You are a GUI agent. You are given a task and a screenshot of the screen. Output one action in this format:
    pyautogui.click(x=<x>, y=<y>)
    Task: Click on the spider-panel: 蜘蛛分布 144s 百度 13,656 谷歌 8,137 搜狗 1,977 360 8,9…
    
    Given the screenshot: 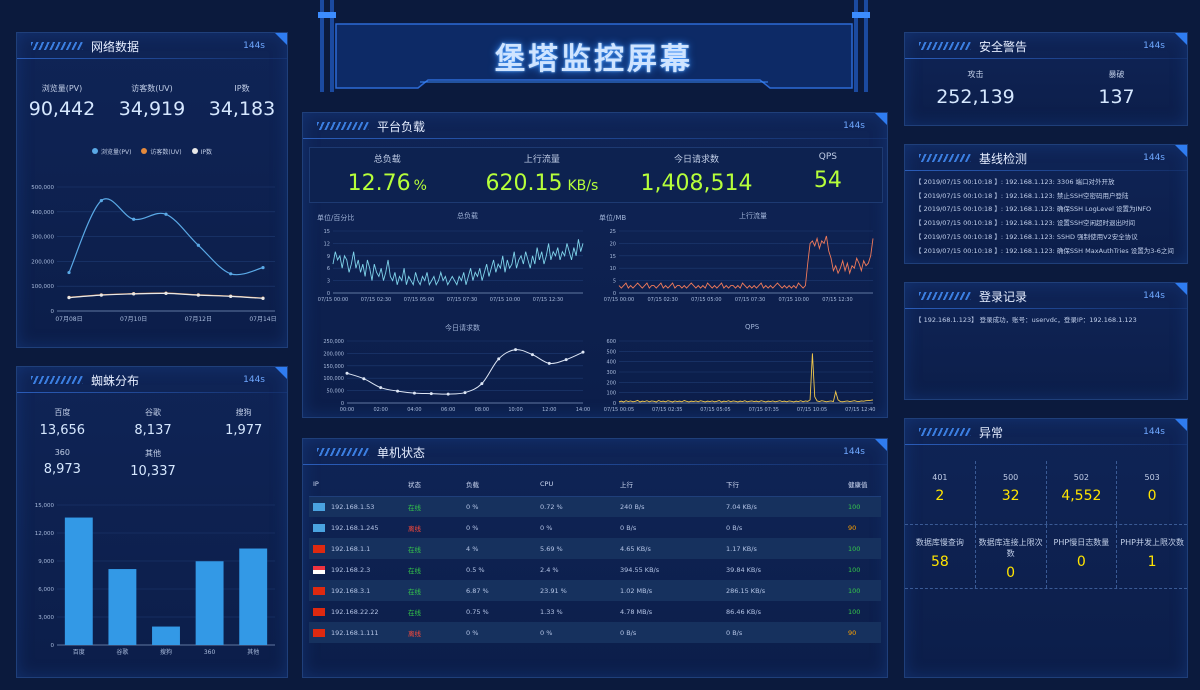 What is the action you would take?
    pyautogui.click(x=152, y=522)
    